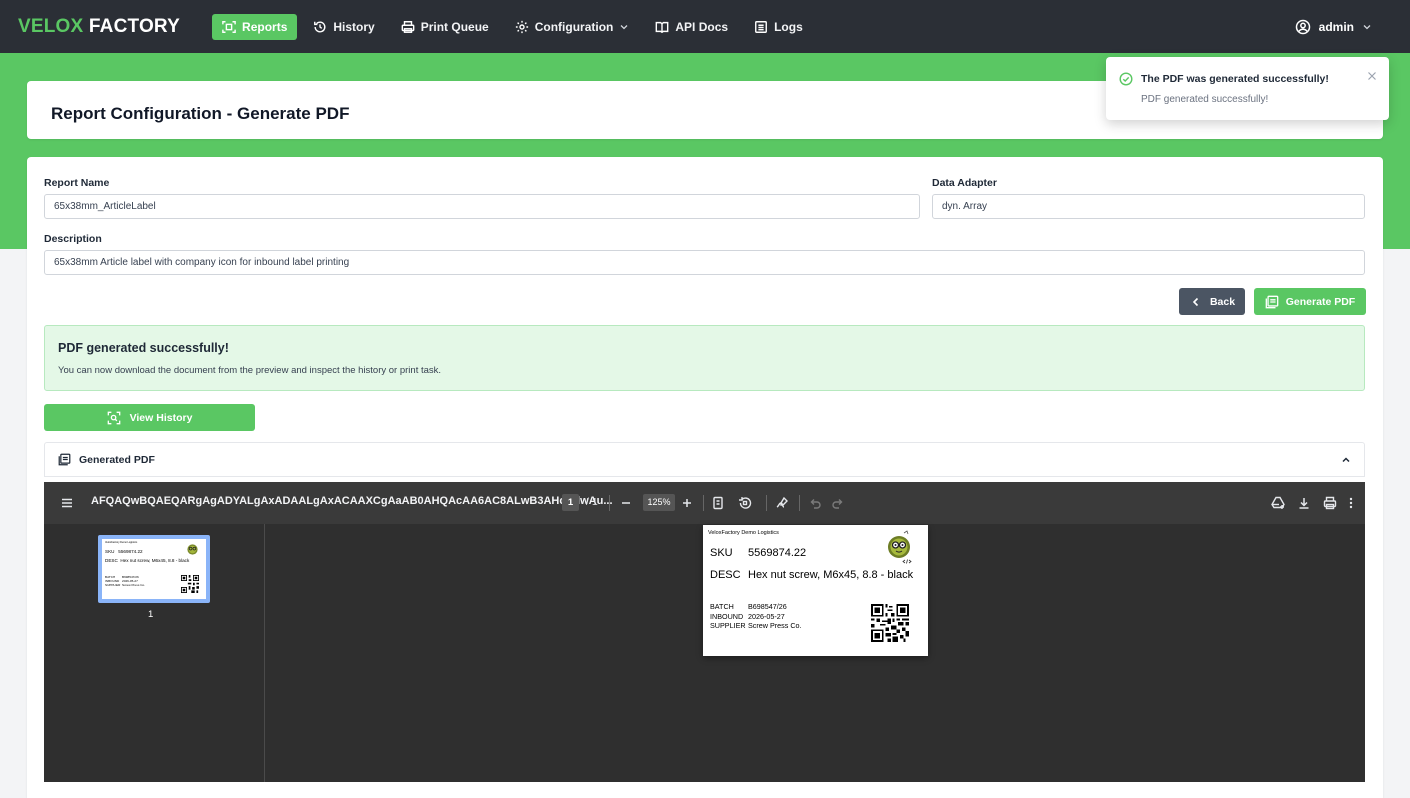  I want to click on chevron-up-icon, so click(1346, 460).